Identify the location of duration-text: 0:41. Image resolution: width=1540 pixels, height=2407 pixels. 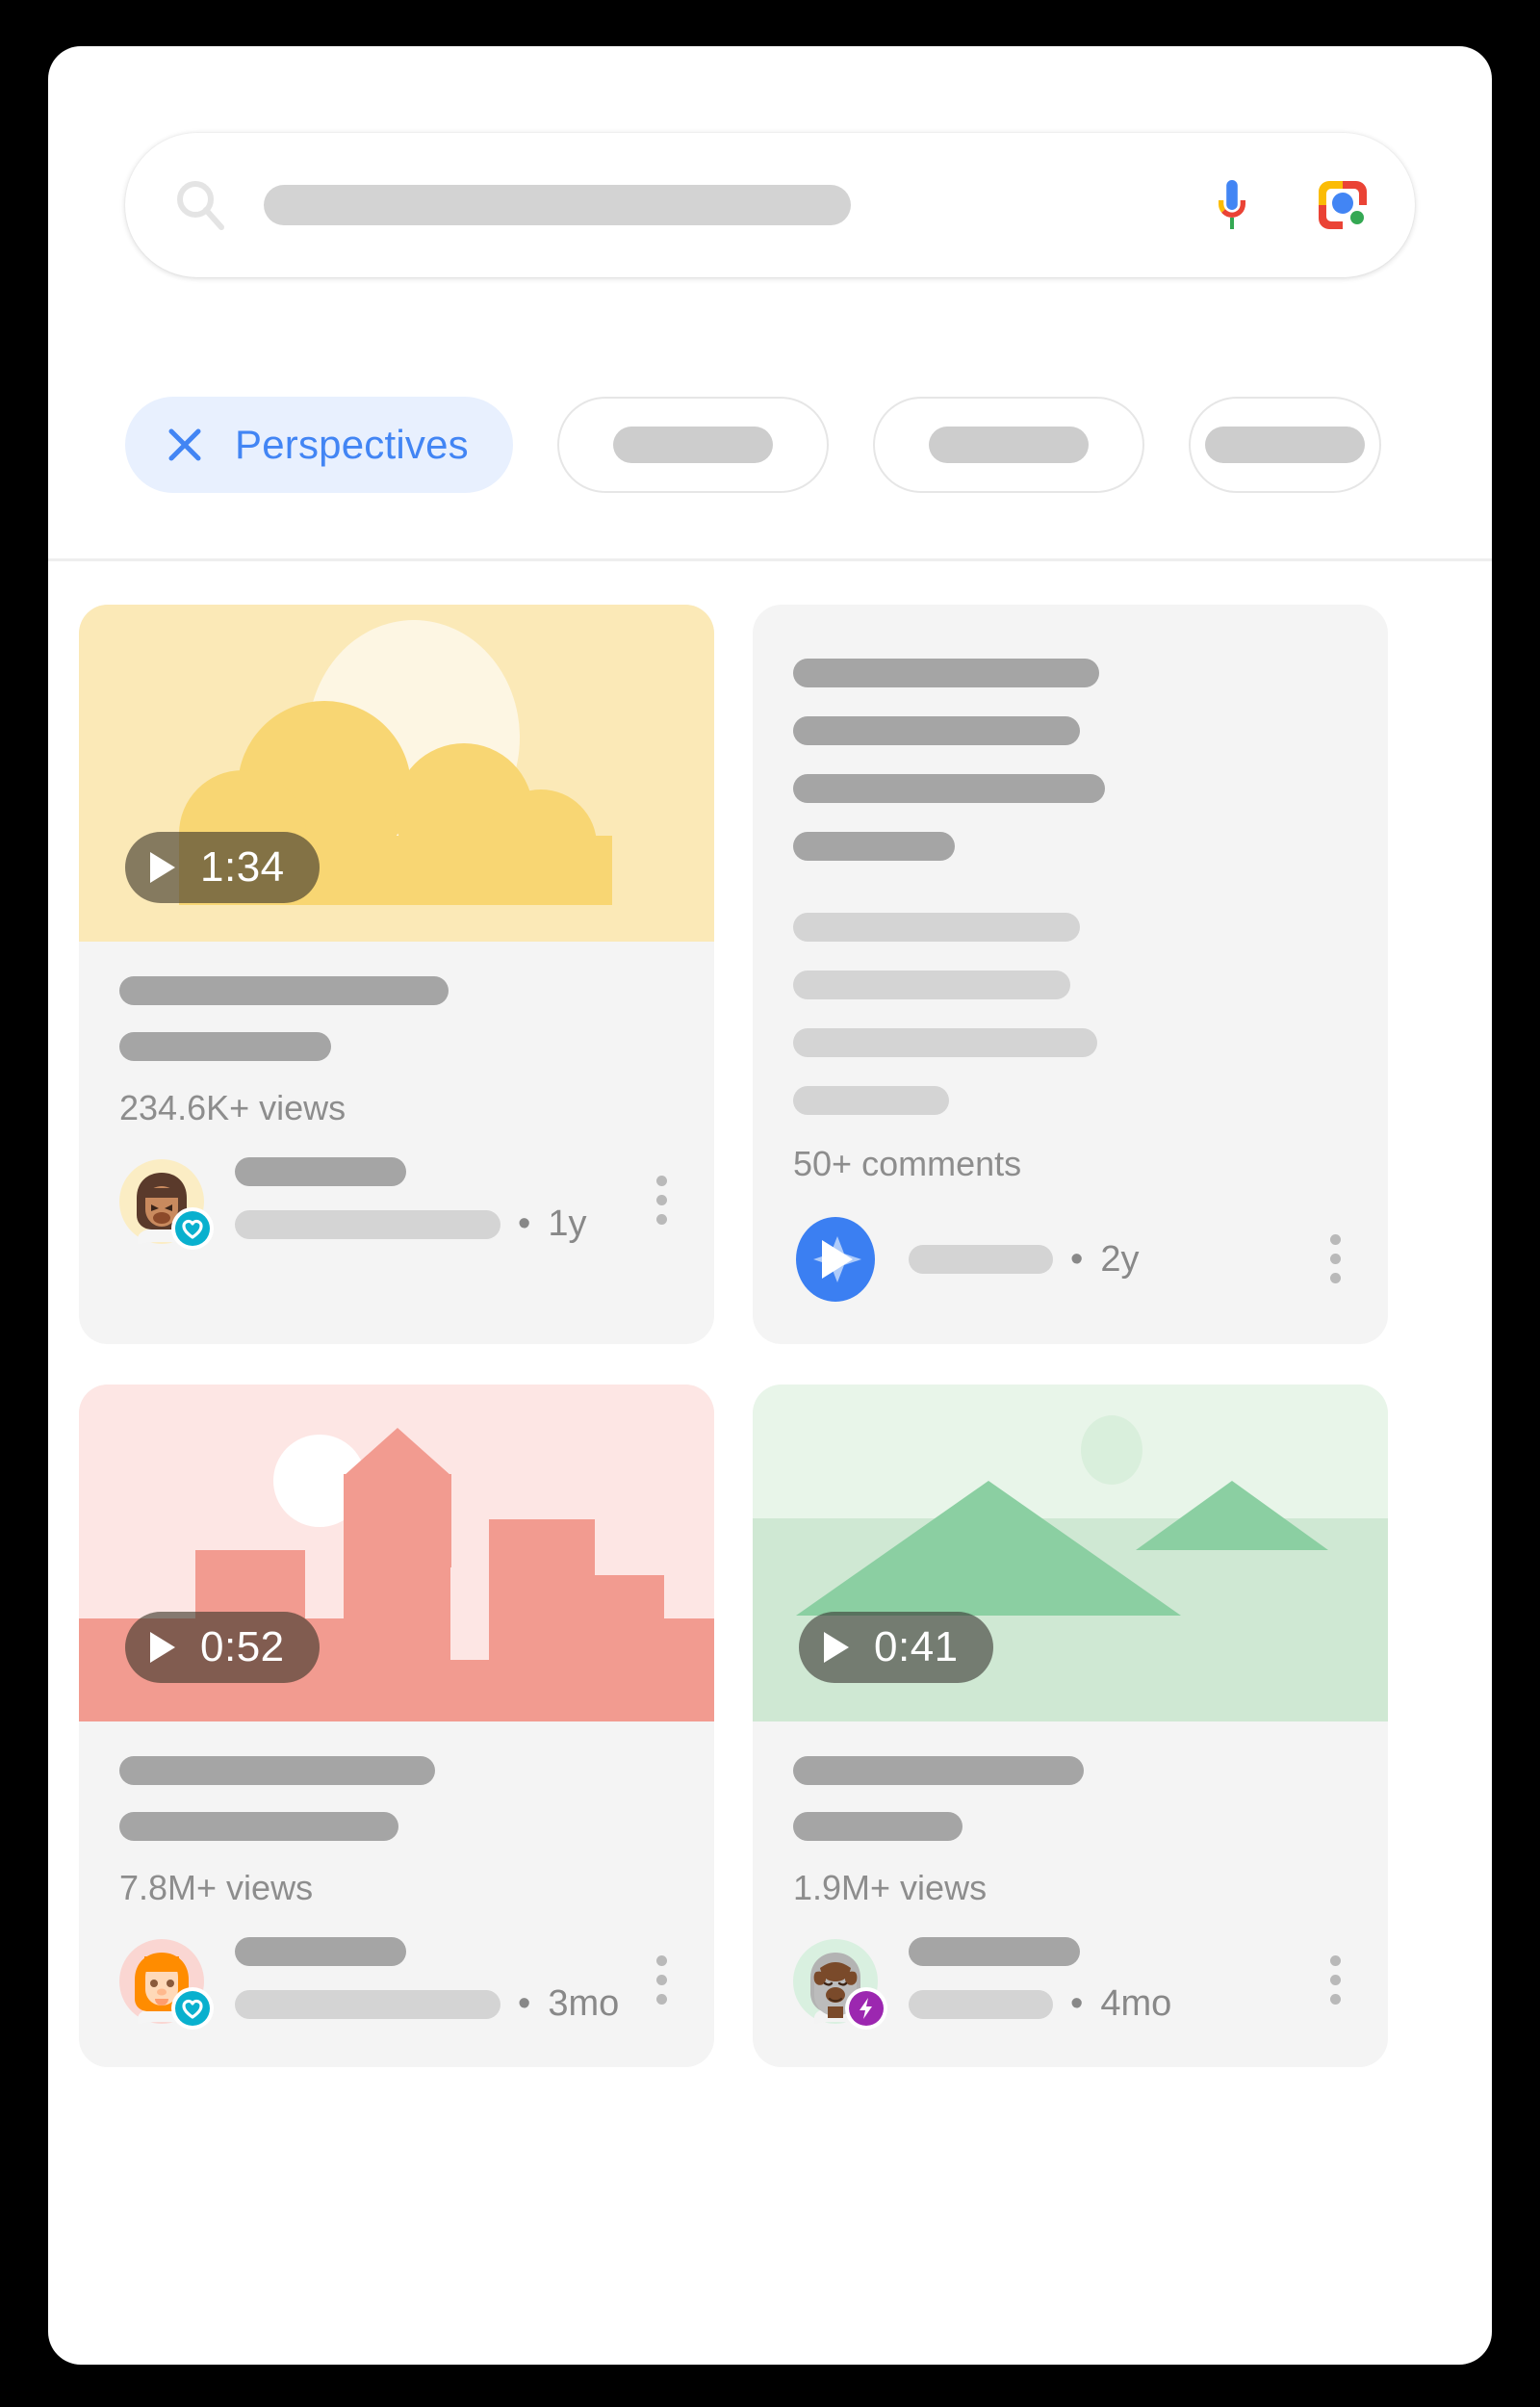
(916, 1647).